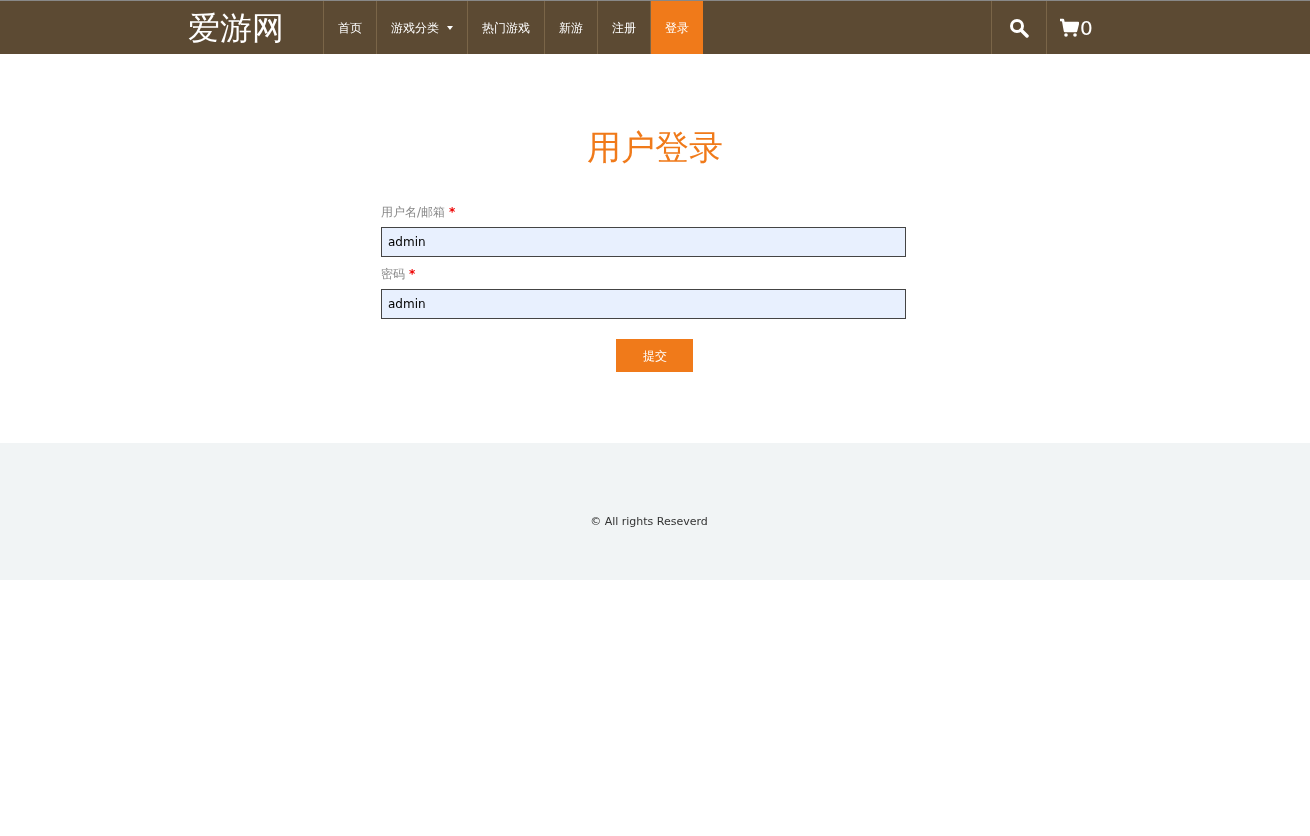  Describe the element at coordinates (349, 27) in the screenshot. I see `nav-link: 首页` at that location.